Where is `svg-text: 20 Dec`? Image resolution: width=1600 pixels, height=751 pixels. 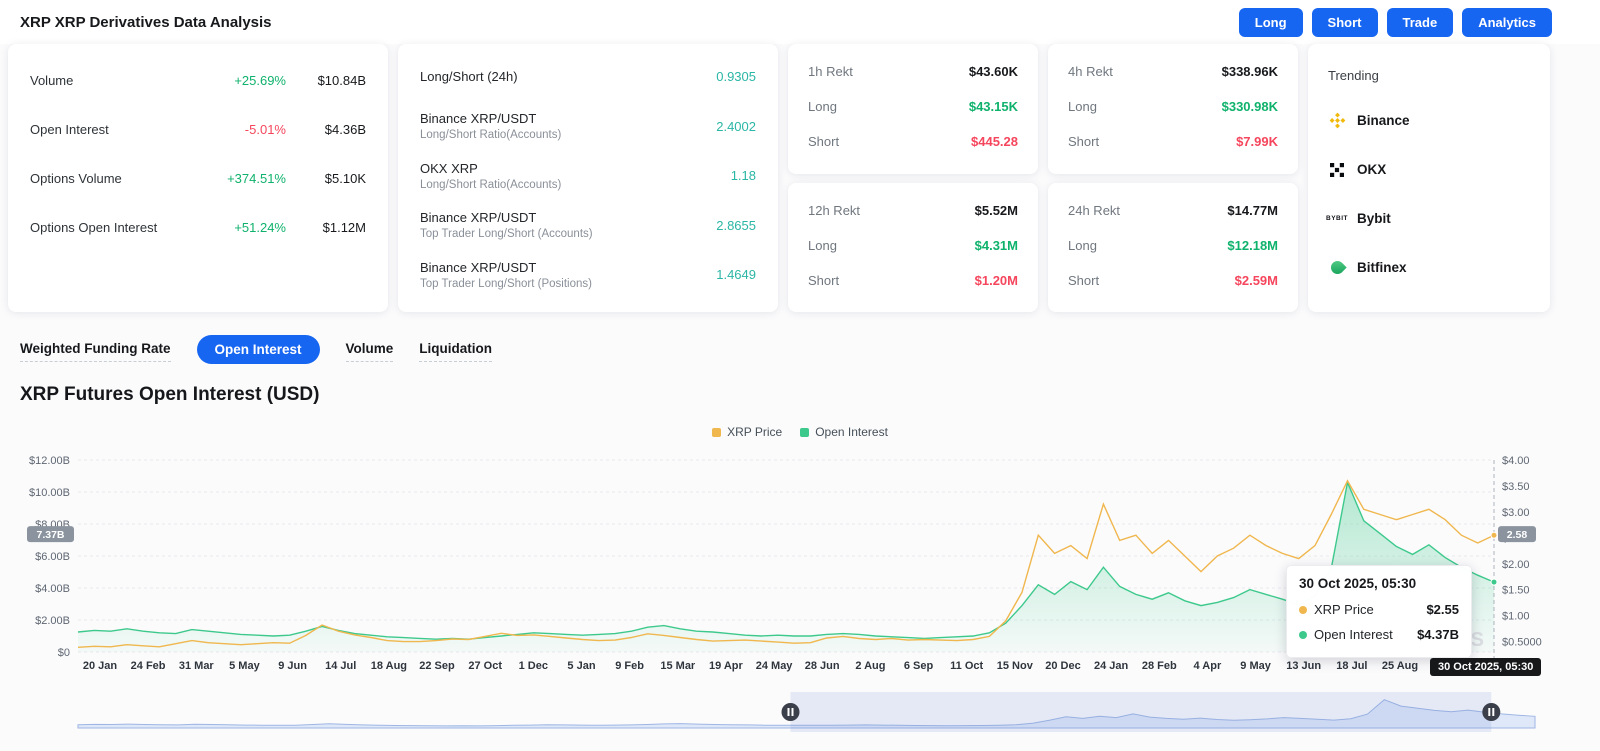 svg-text: 20 Dec is located at coordinates (1062, 666).